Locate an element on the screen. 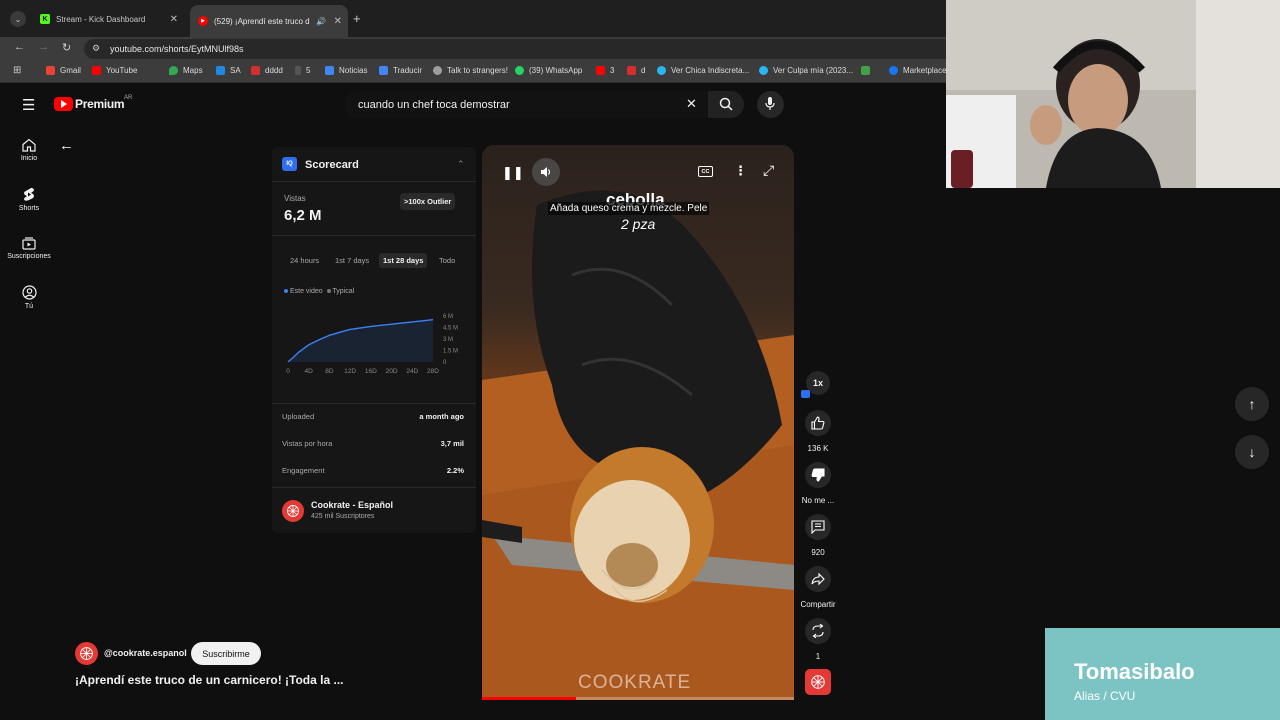 The width and height of the screenshot is (1280, 720). bookmark-dddd: dddd is located at coordinates (267, 70).